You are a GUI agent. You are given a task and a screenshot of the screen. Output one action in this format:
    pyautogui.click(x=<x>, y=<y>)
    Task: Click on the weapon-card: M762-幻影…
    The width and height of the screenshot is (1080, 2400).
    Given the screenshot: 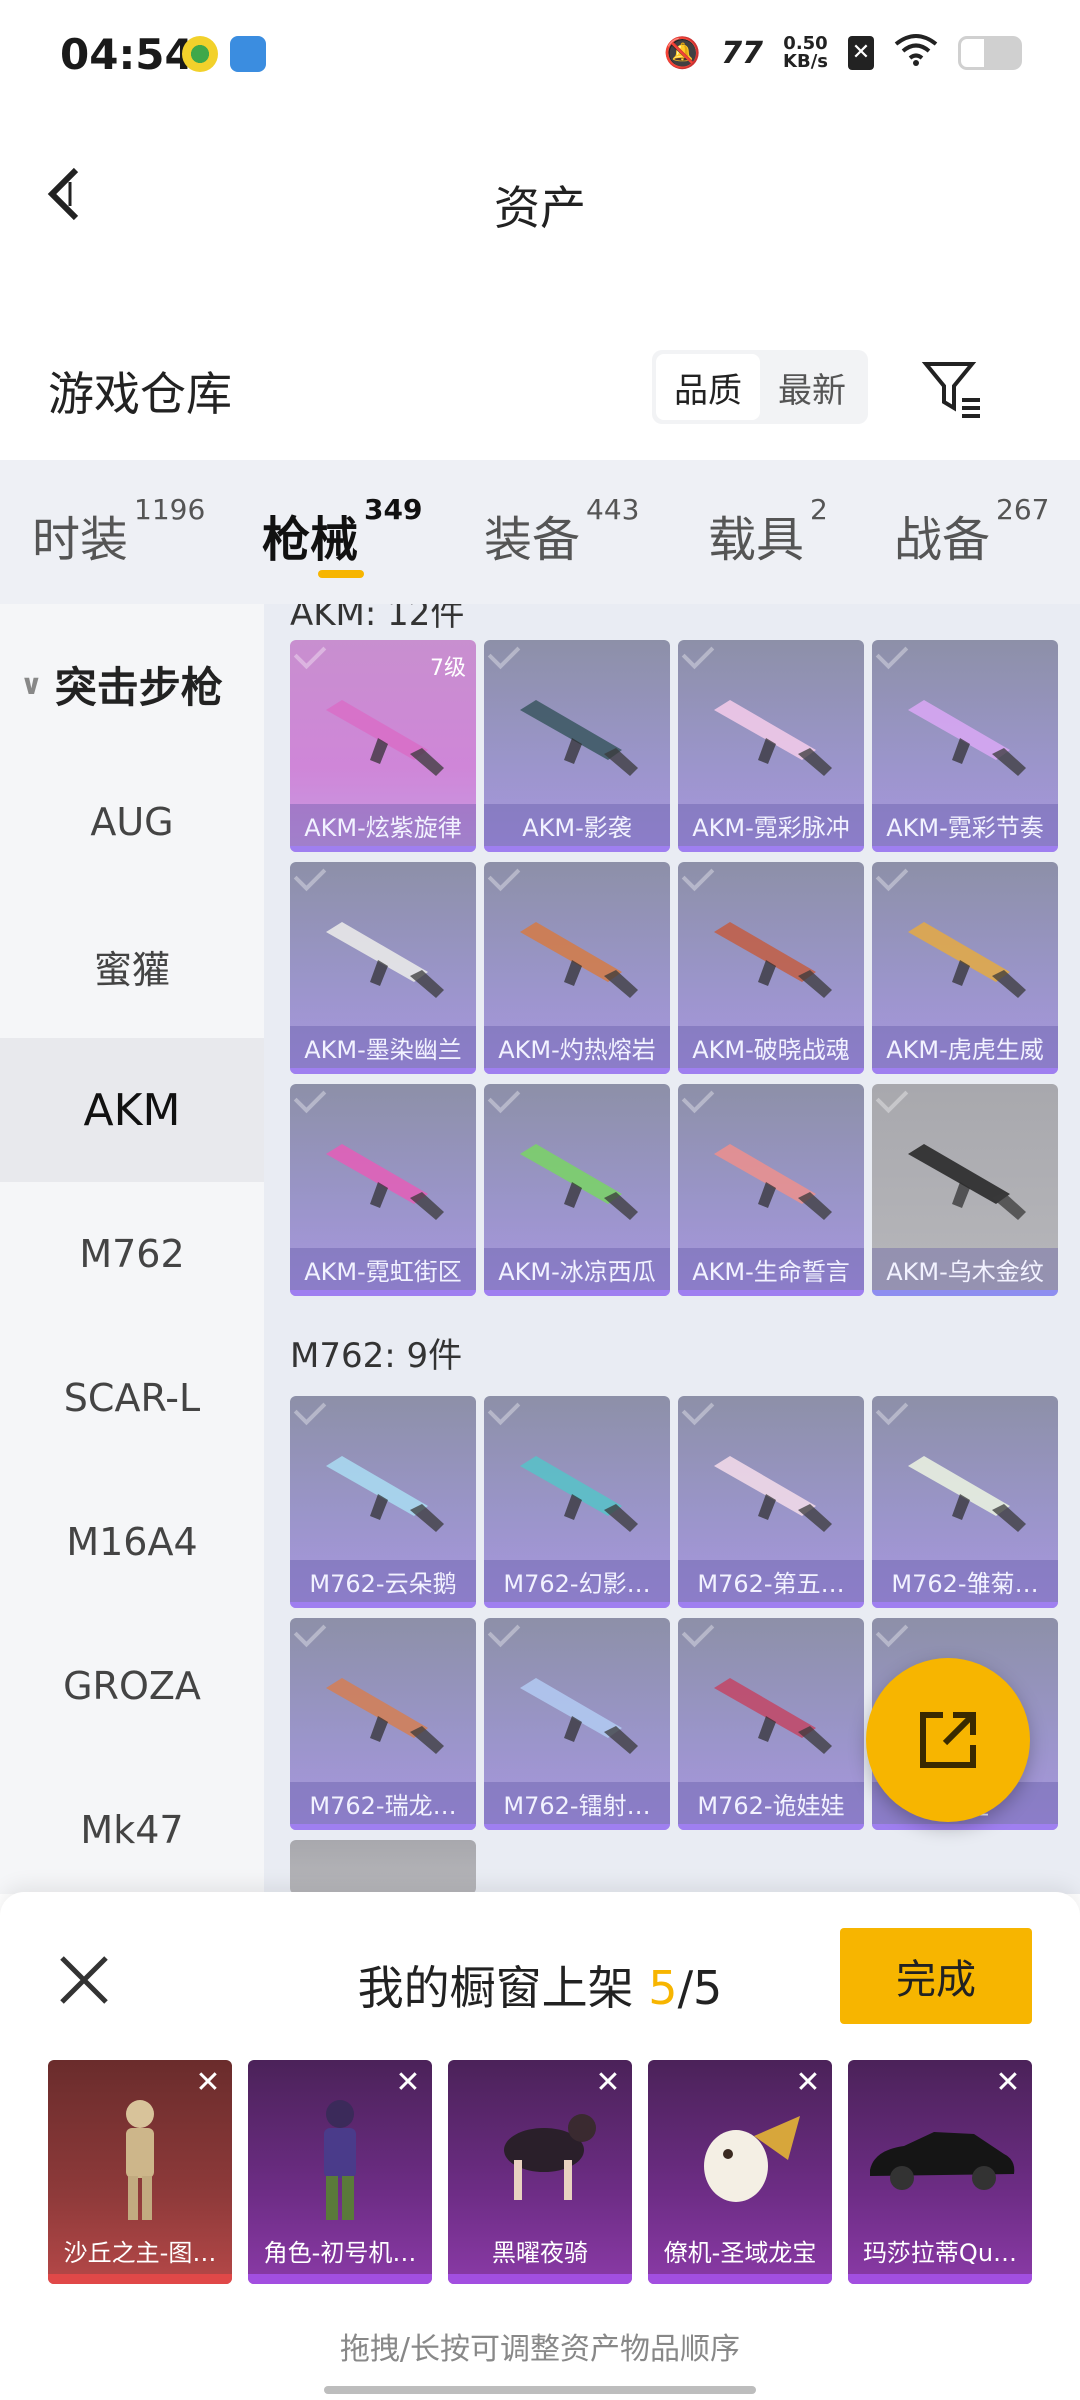 What is the action you would take?
    pyautogui.click(x=577, y=1502)
    